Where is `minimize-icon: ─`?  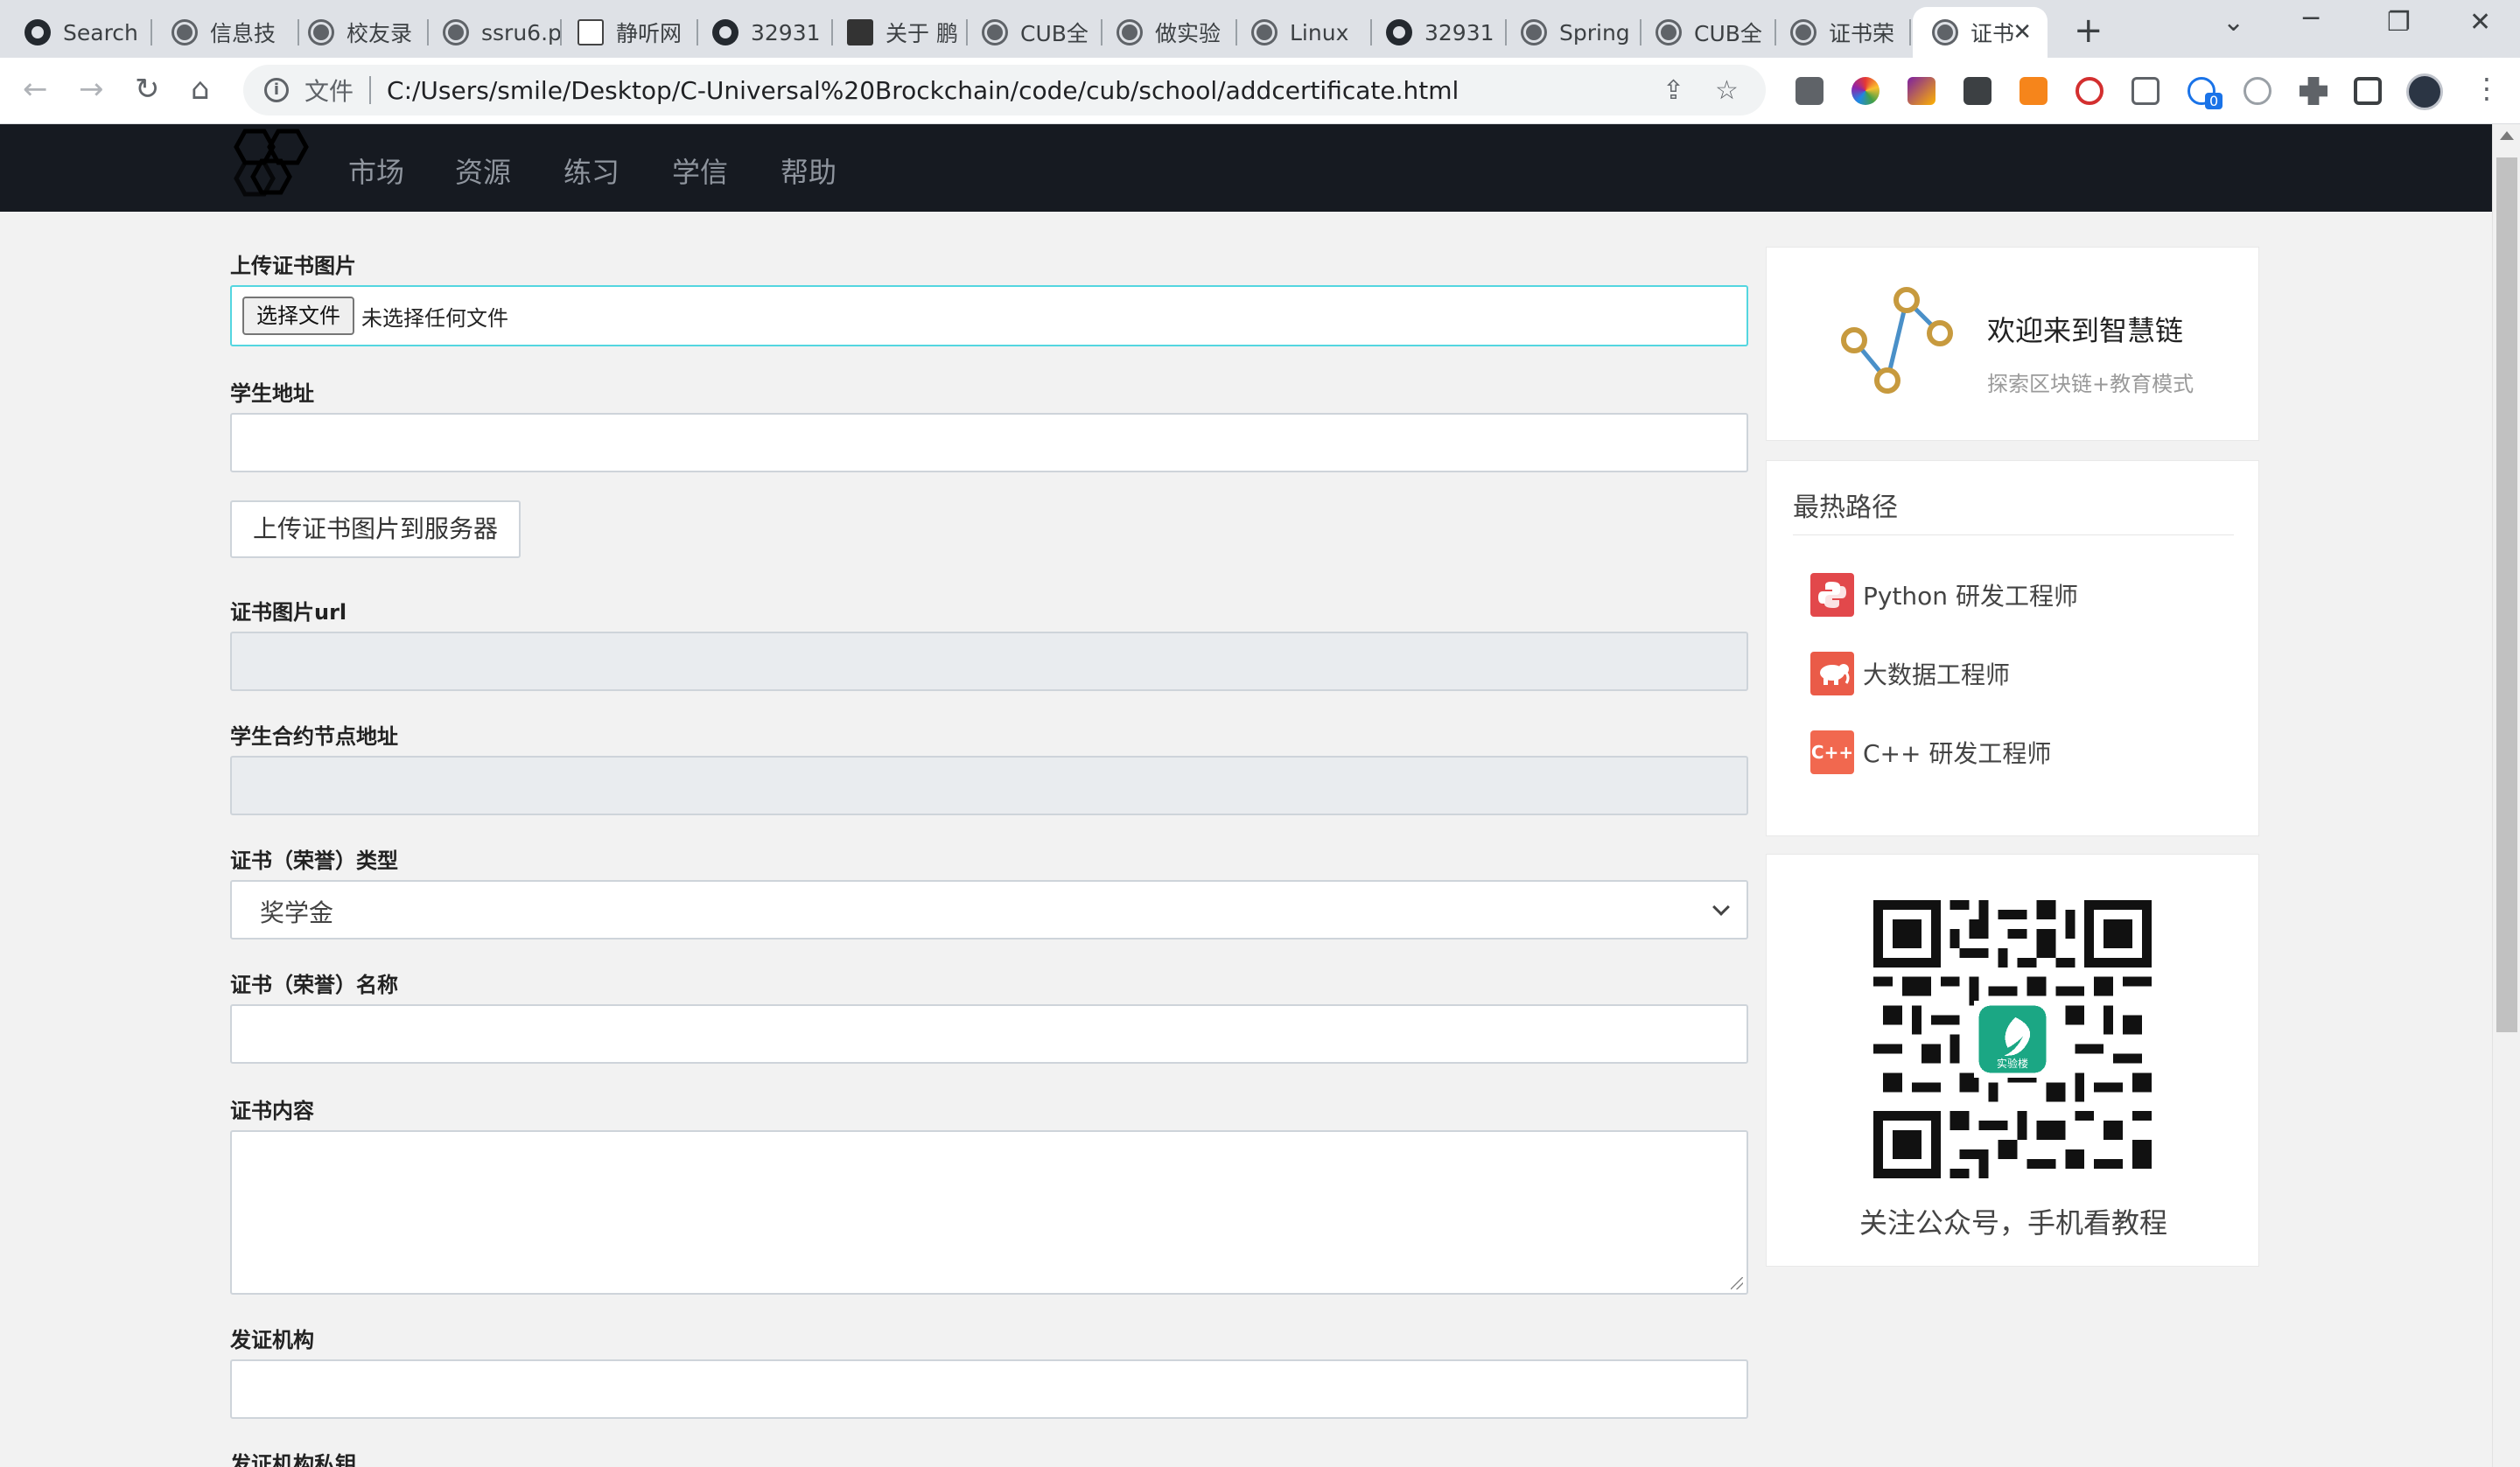
minimize-icon: ─ is located at coordinates (2311, 18).